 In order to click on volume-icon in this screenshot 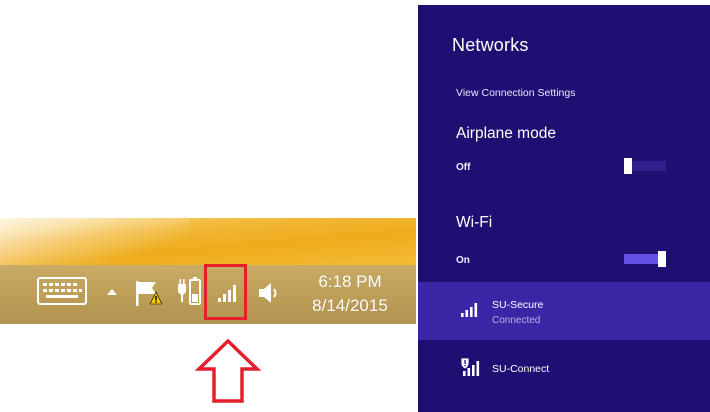, I will do `click(270, 293)`.